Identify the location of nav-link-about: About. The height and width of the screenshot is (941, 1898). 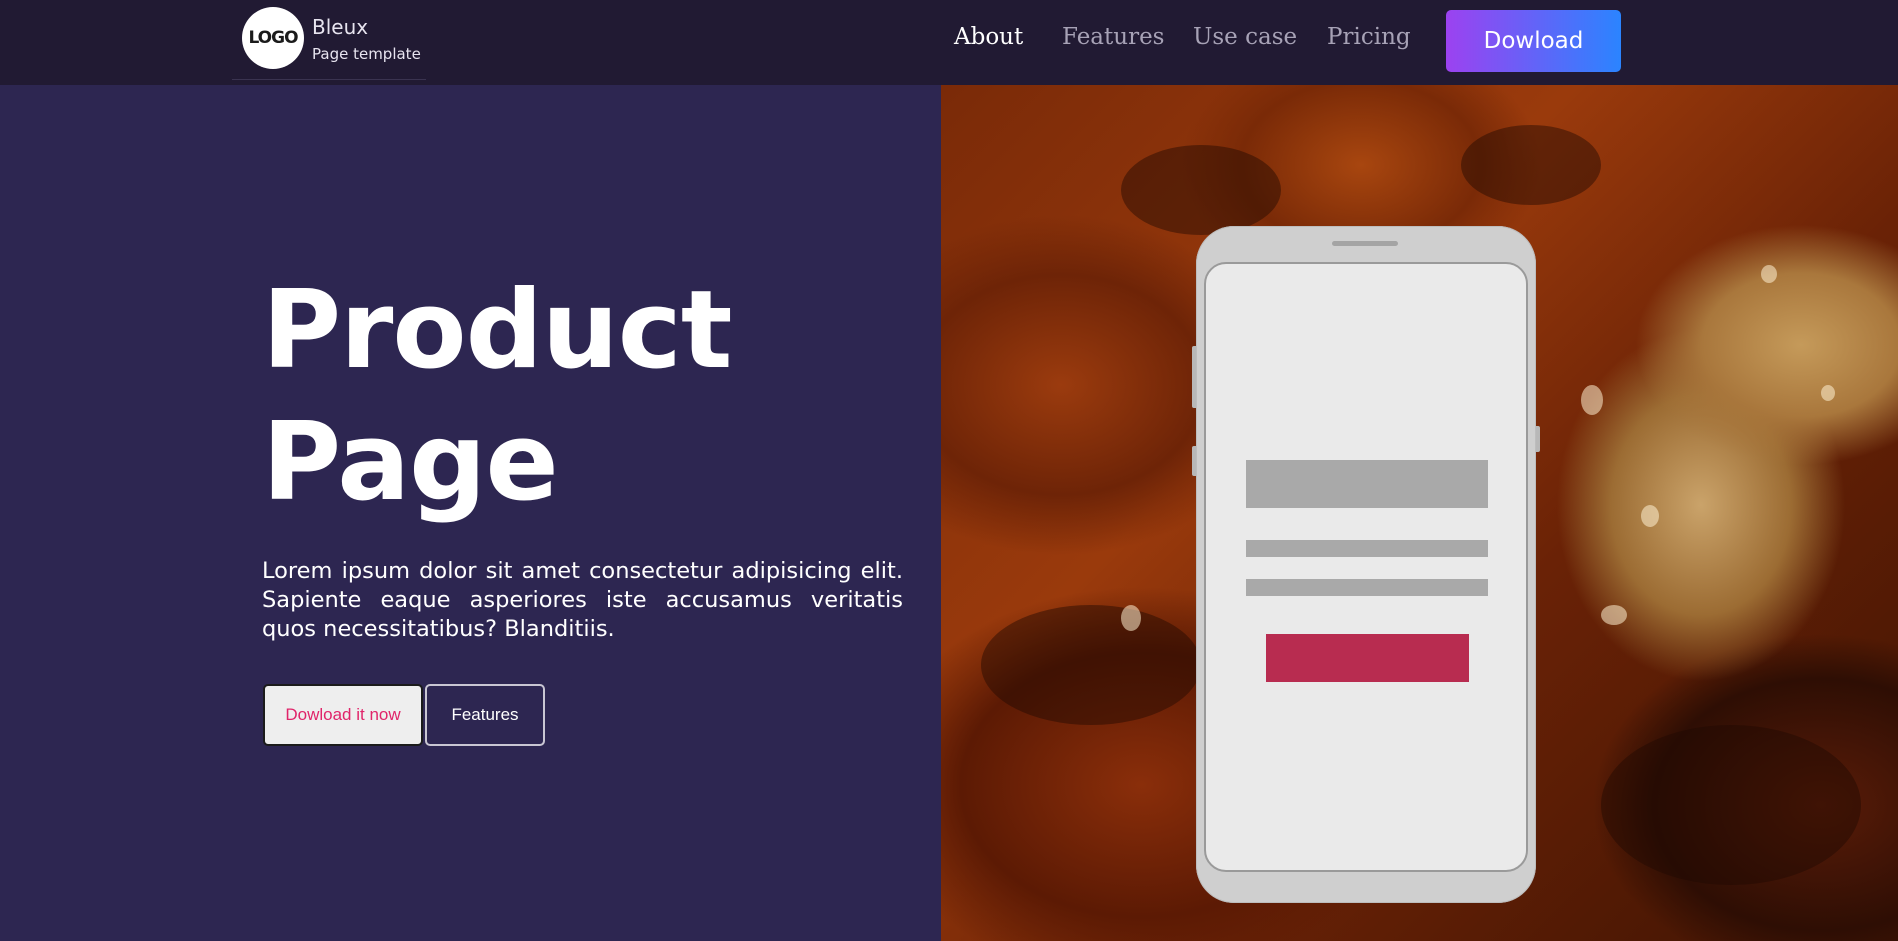
(988, 37).